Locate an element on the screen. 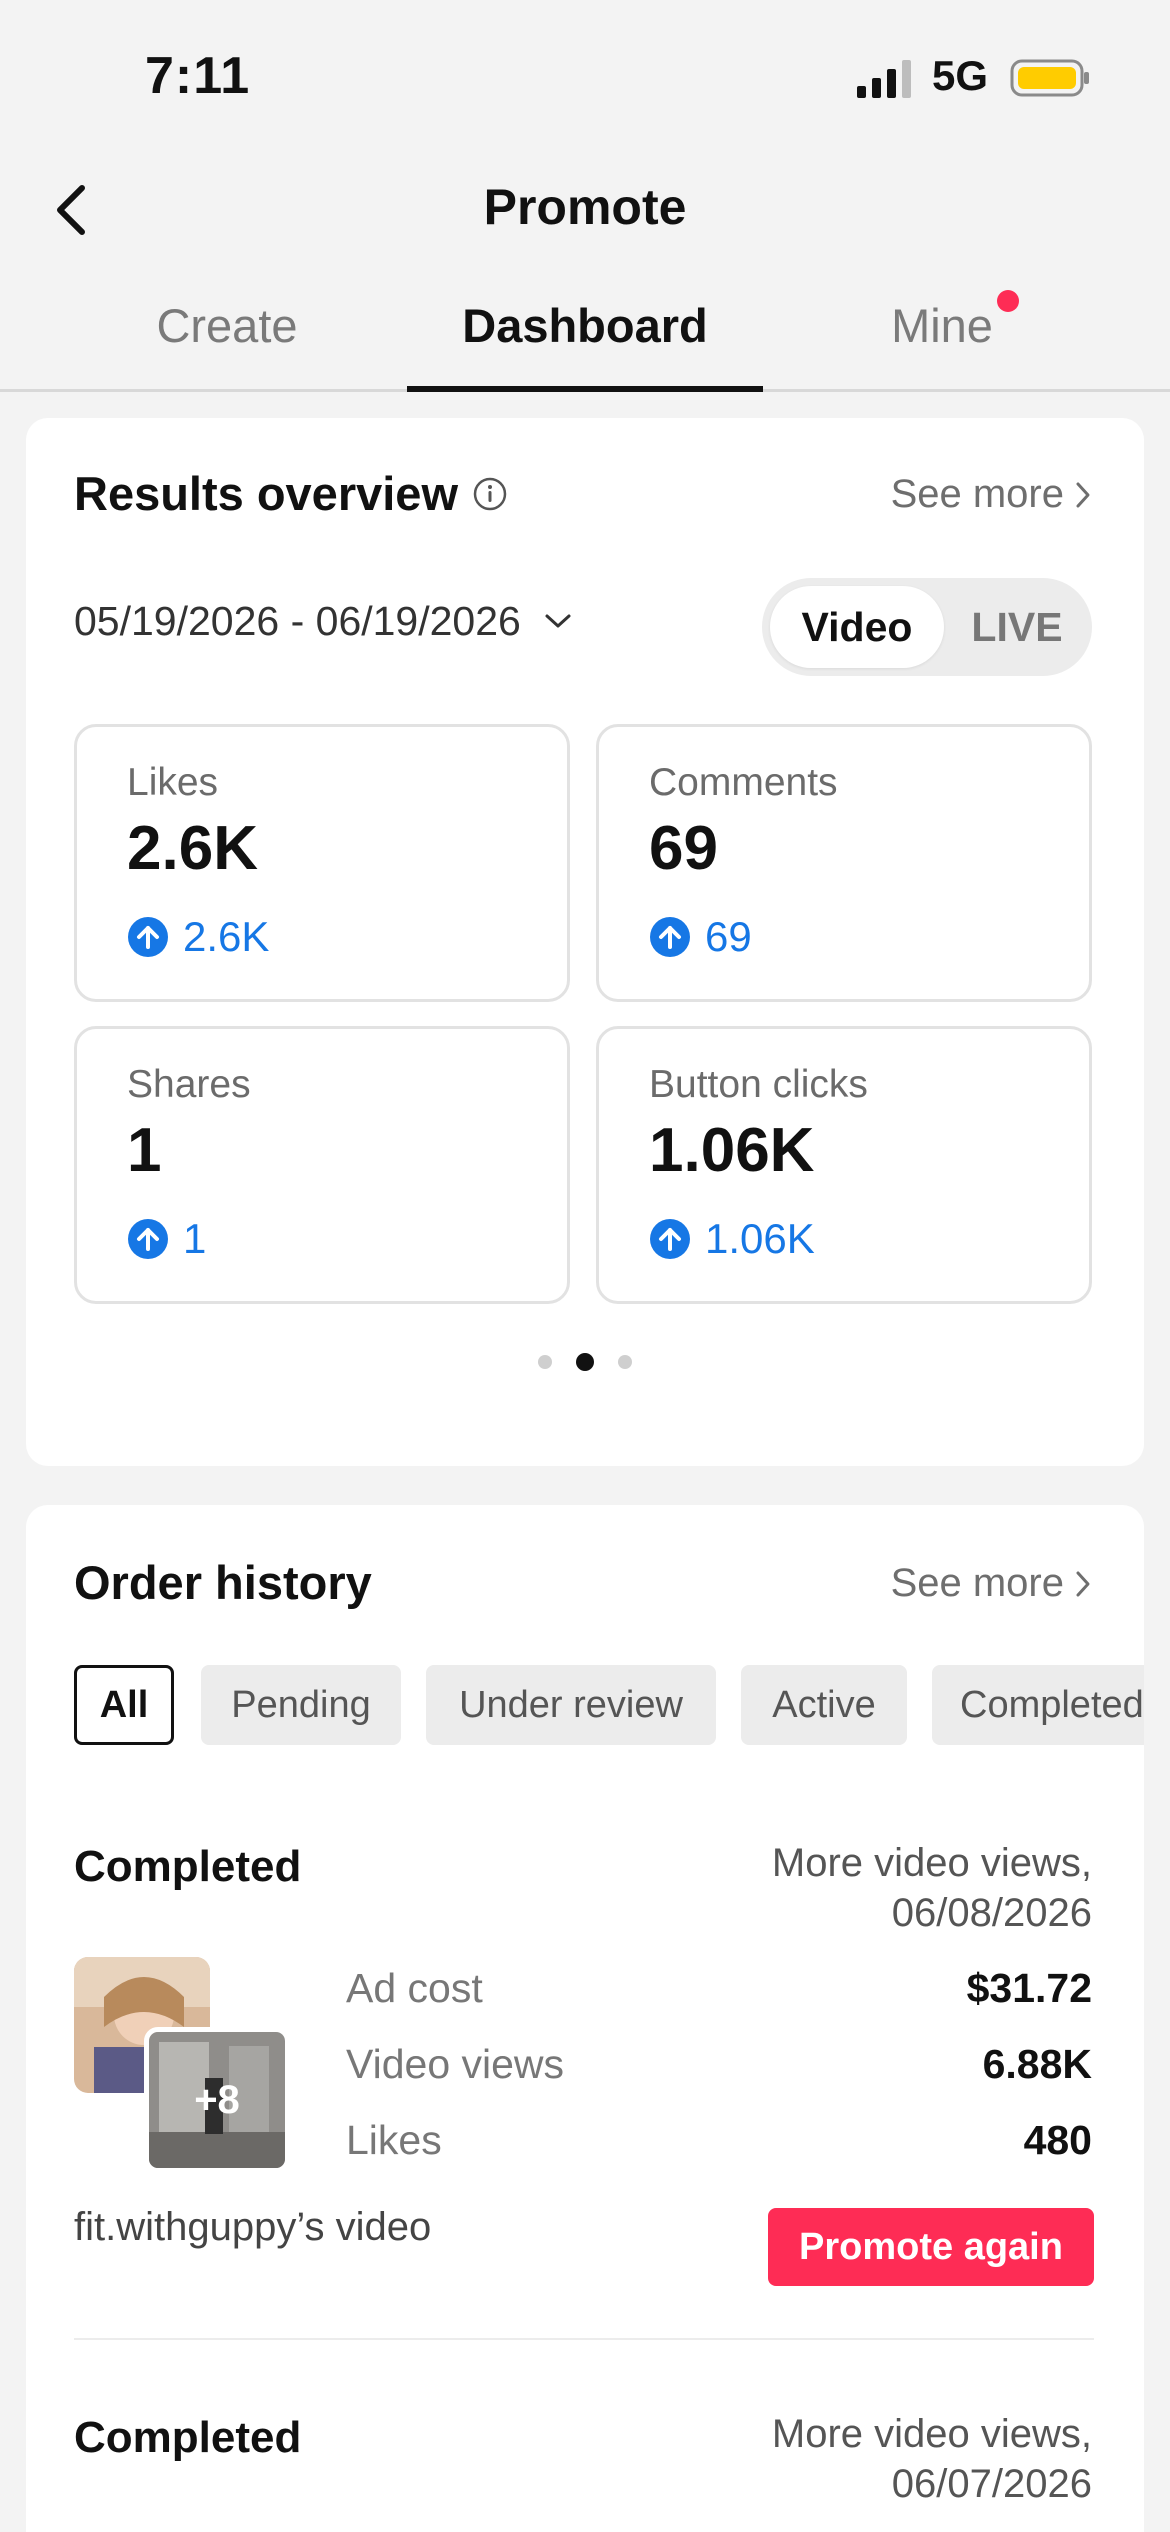 This screenshot has height=2532, width=1170. metric-card-button-clicks: Button clicks 1.06K 1.06K is located at coordinates (844, 1165).